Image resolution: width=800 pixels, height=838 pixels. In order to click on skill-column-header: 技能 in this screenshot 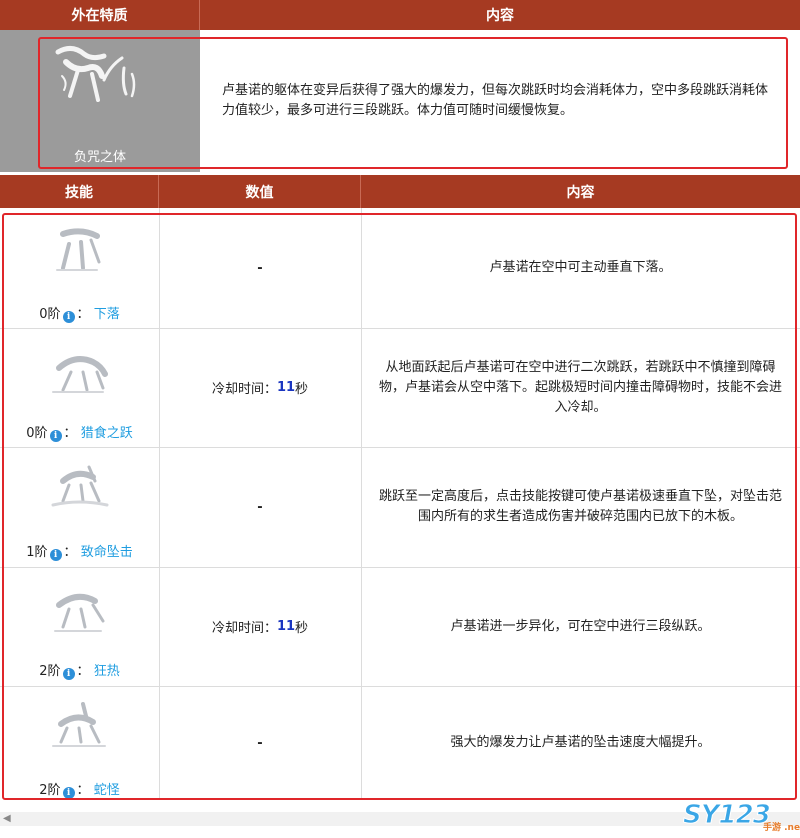, I will do `click(79, 191)`.